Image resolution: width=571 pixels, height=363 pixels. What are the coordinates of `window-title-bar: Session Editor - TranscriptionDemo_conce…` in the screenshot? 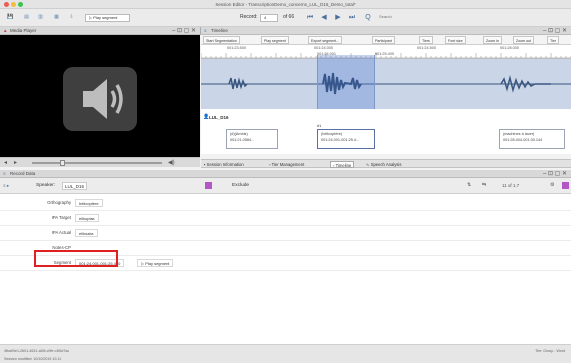 It's located at (285, 4).